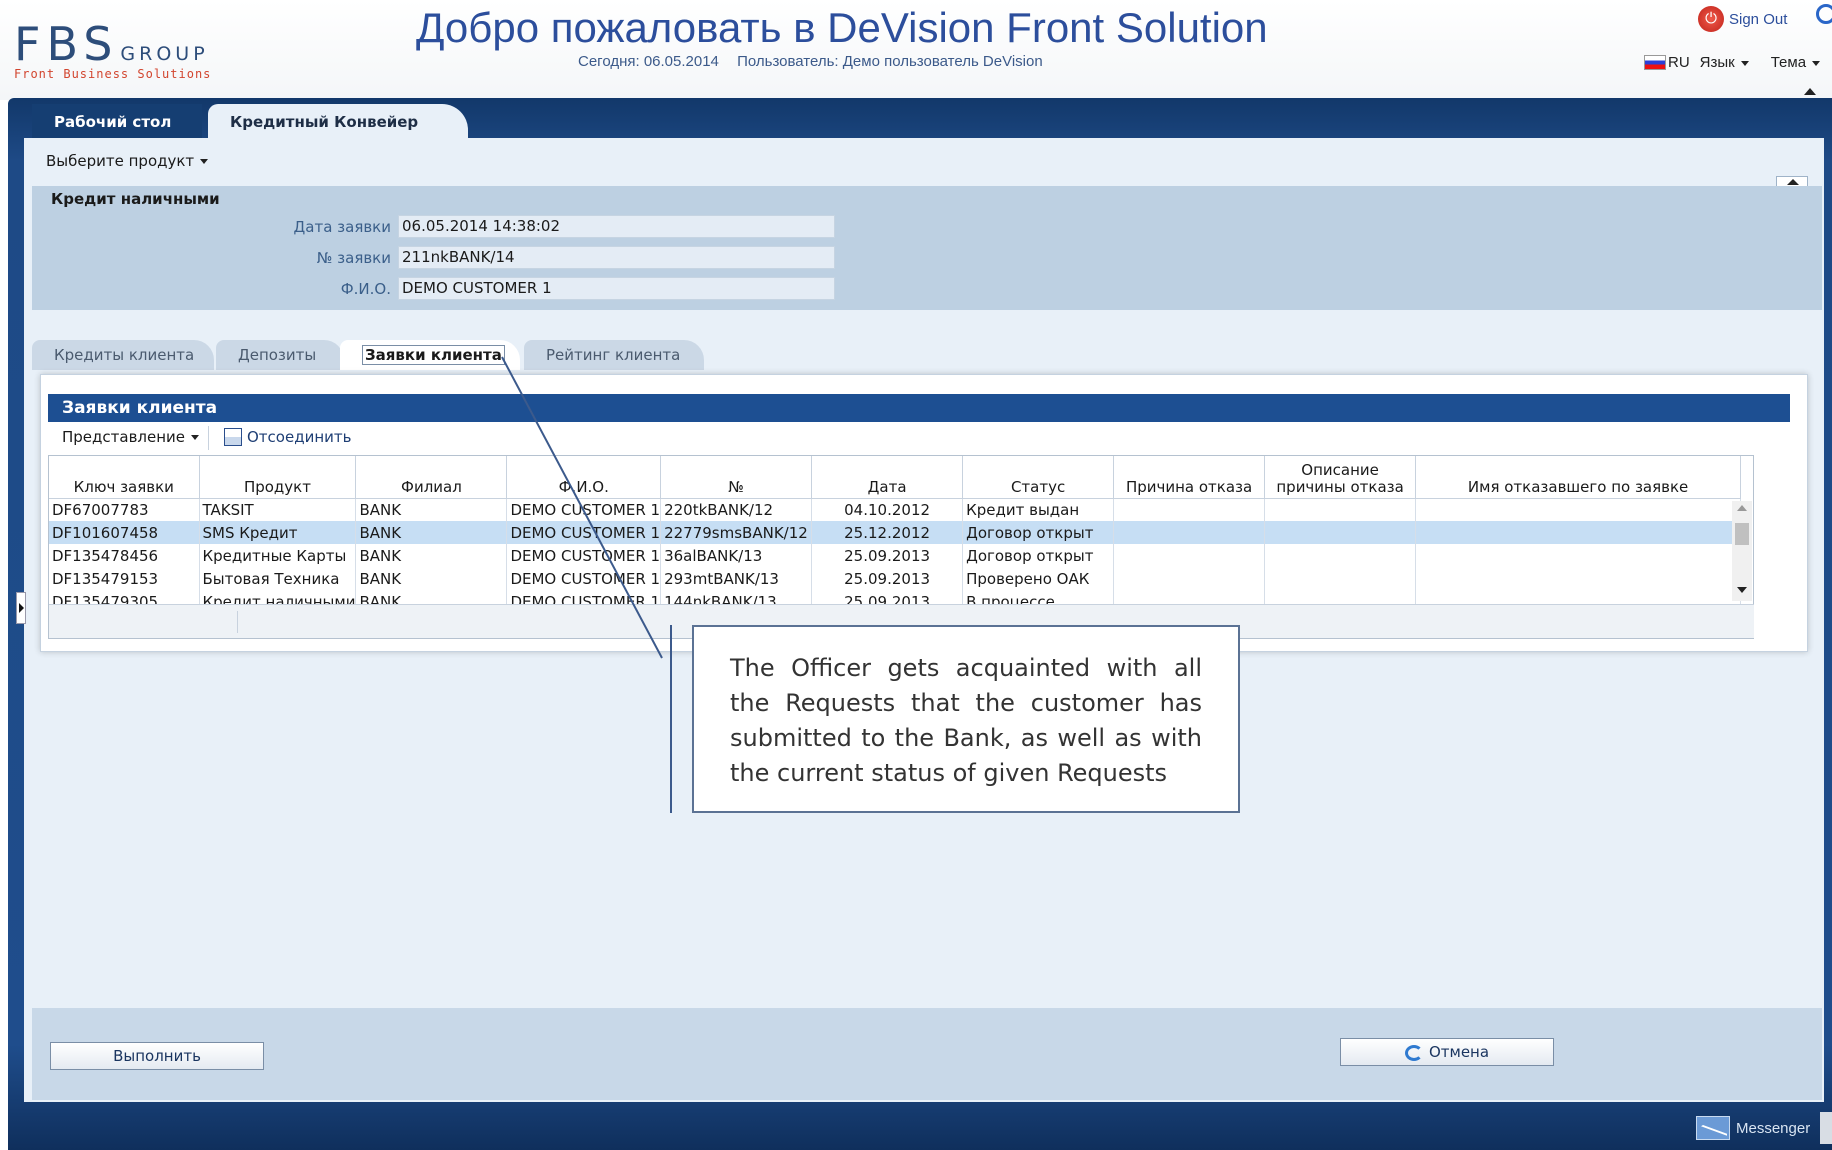 This screenshot has width=1832, height=1150. Describe the element at coordinates (123, 355) in the screenshot. I see `tab-customer-credits: Кредиты клиента` at that location.